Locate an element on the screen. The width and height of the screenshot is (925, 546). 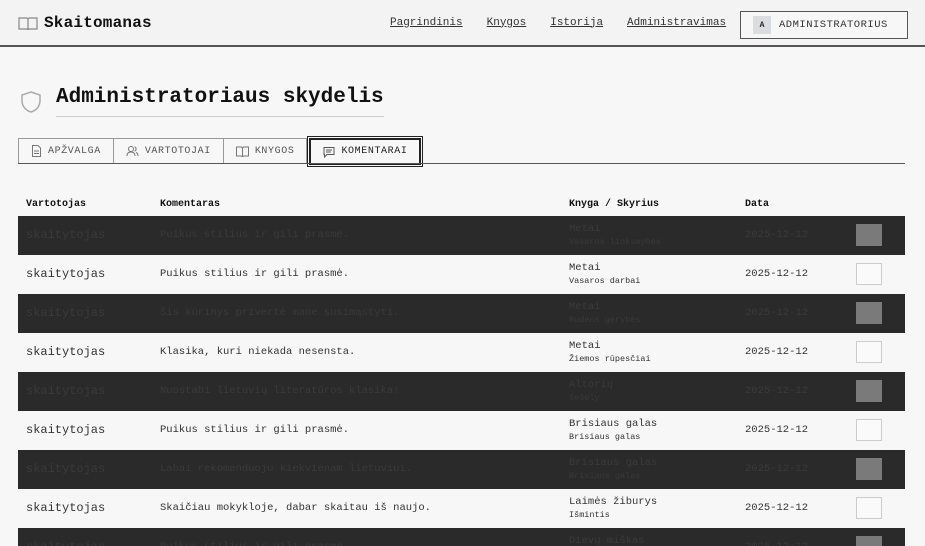
comment-text: Klasika, kuri niekada nesensta. is located at coordinates (258, 352).